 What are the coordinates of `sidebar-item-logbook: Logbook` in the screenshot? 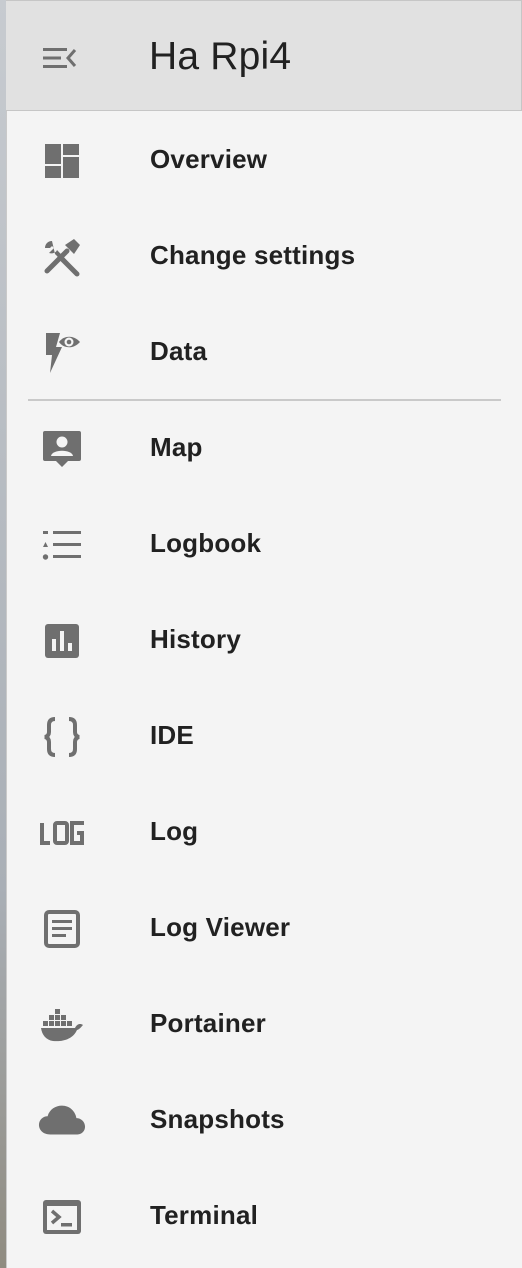 It's located at (264, 543).